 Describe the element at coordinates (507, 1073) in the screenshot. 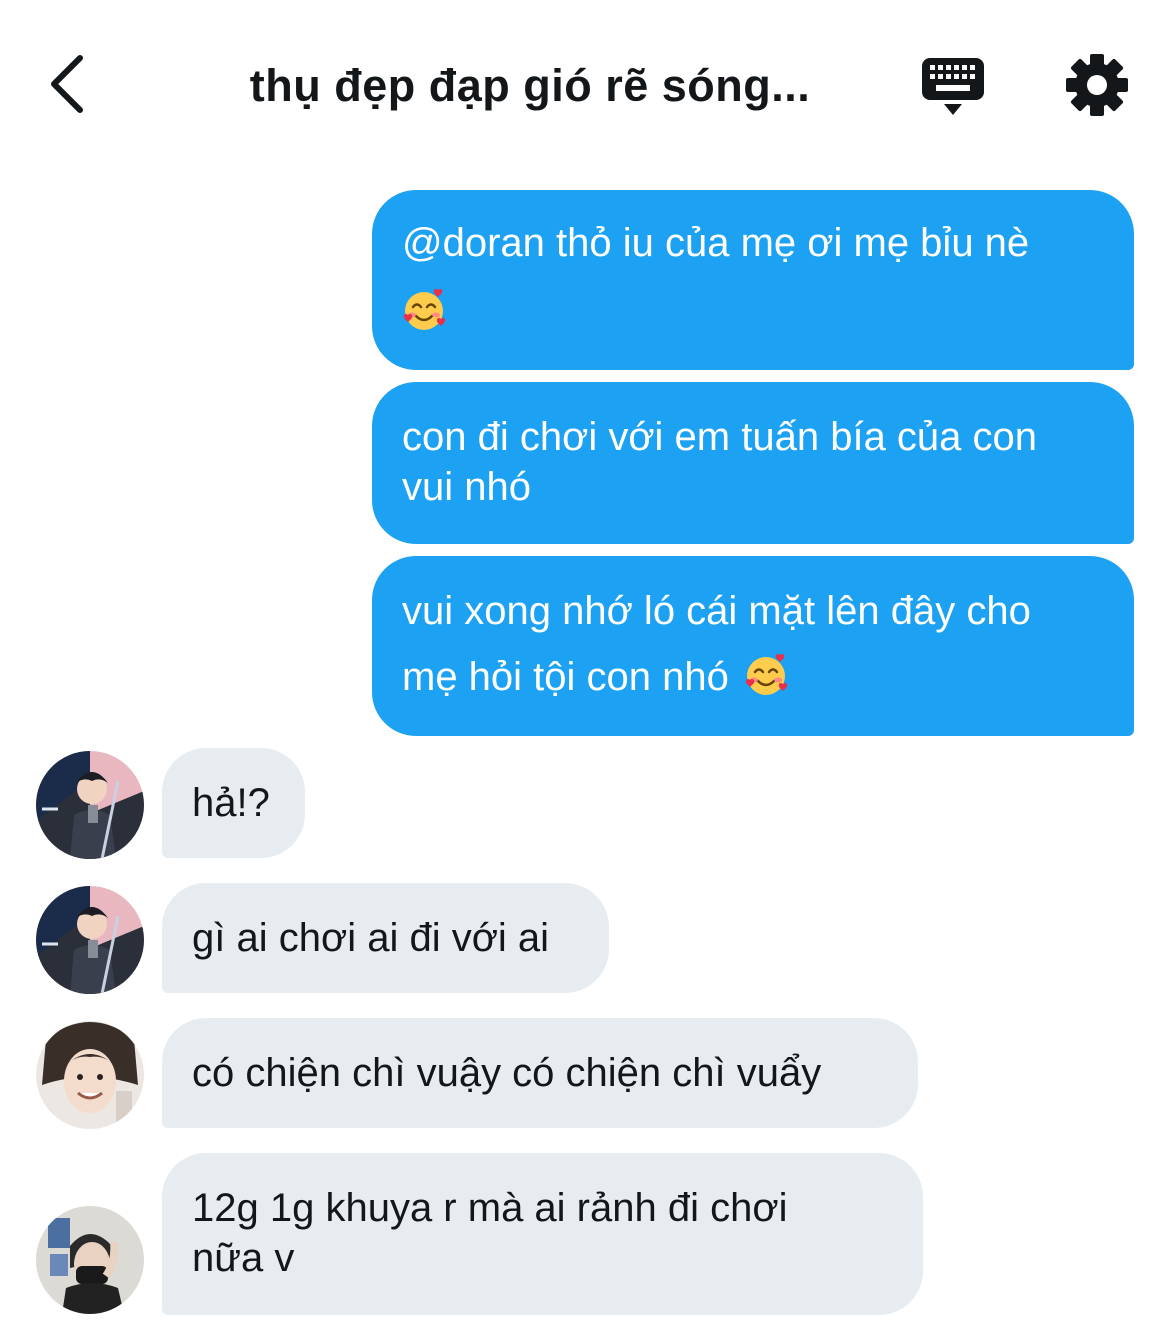

I see `message-text: có chiện chì vuậy có chiện chì vuẩy` at that location.